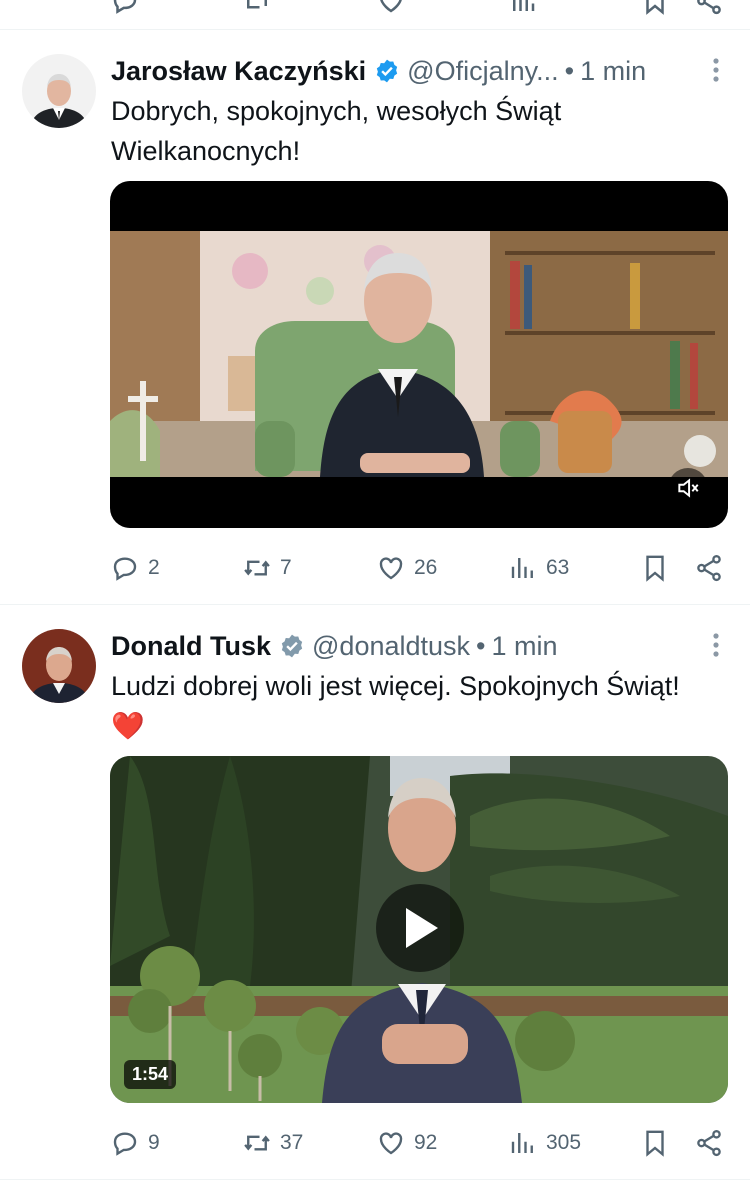 The image size is (750, 1200). I want to click on author-name: Donald Tusk, so click(191, 646).